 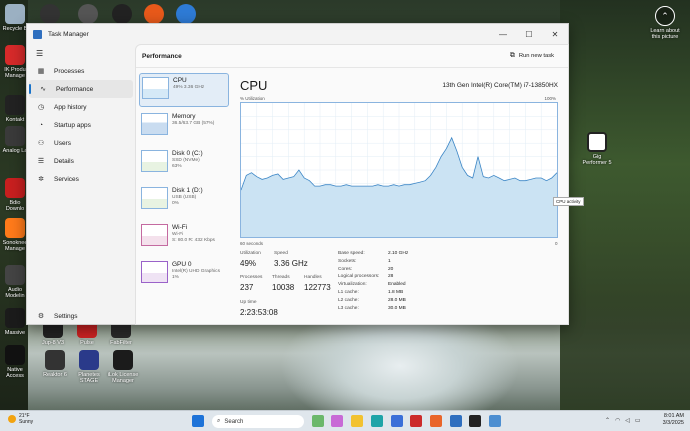 What do you see at coordinates (184, 201) in the screenshot?
I see `device-item-disk-1-d: Disk 1 (D:) USB (USB) 0%` at bounding box center [184, 201].